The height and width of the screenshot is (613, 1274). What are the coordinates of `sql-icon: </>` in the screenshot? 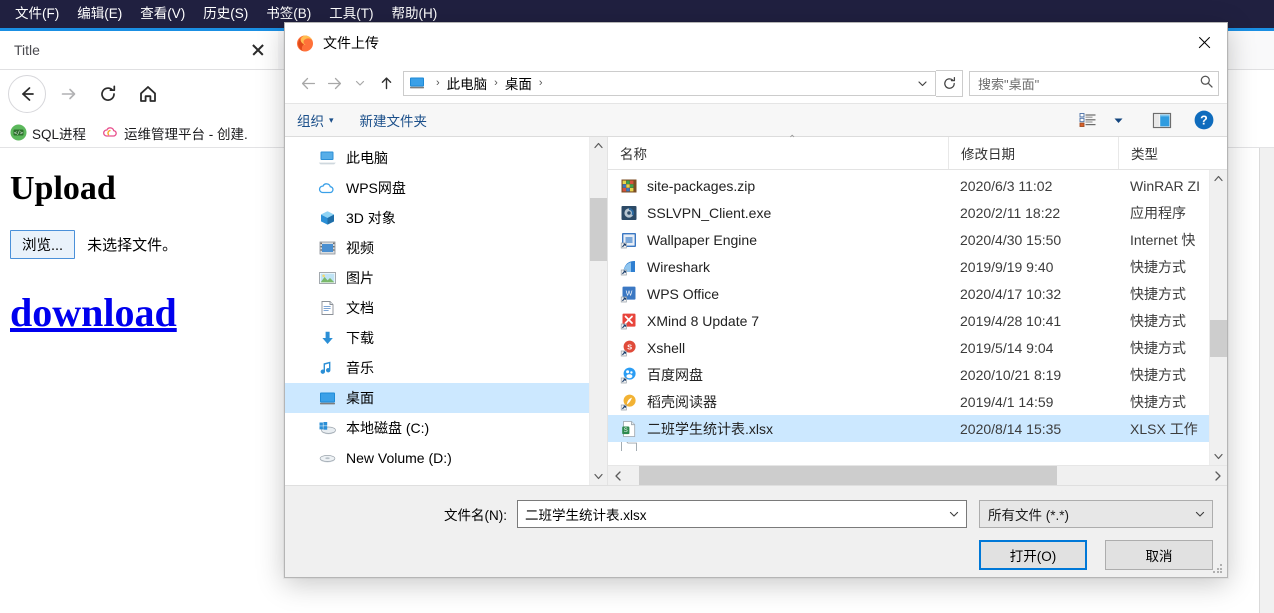 It's located at (18, 132).